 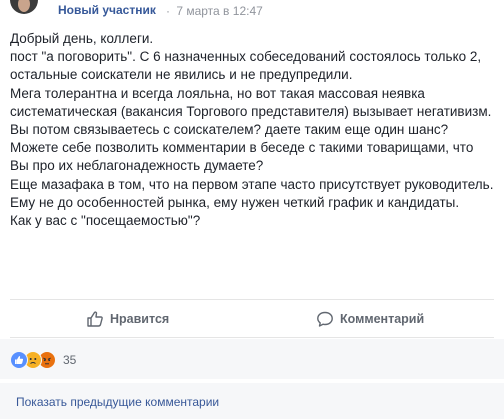 What do you see at coordinates (382, 319) in the screenshot?
I see `comment-label: Комментарий` at bounding box center [382, 319].